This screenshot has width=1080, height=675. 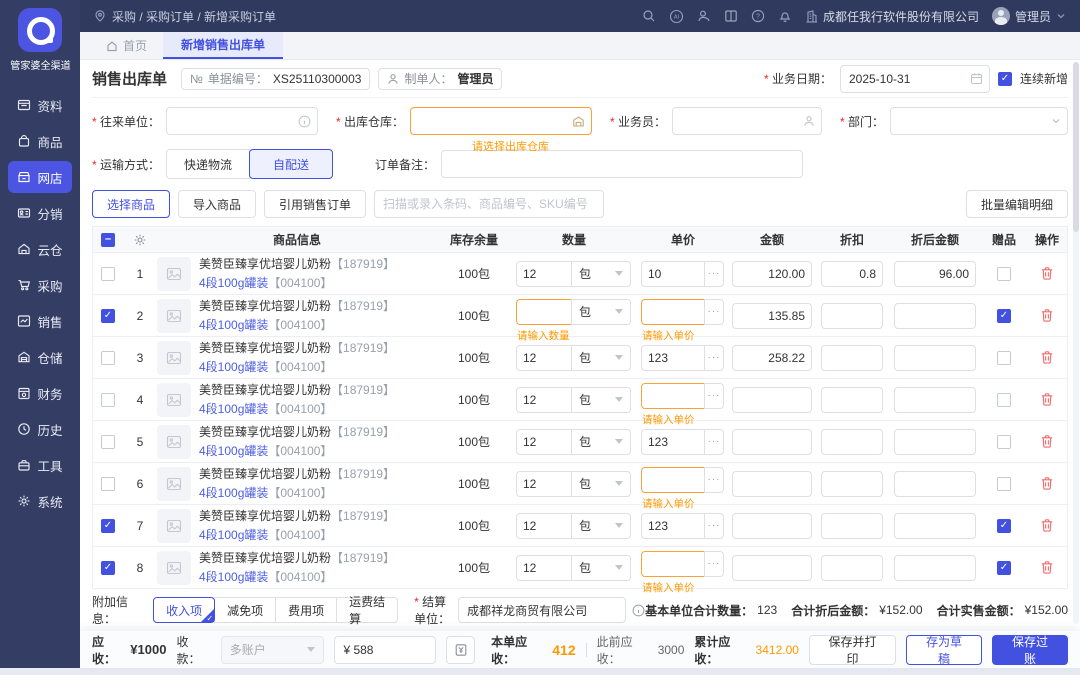 I want to click on sidebar-item-archive: 资料, so click(x=40, y=105).